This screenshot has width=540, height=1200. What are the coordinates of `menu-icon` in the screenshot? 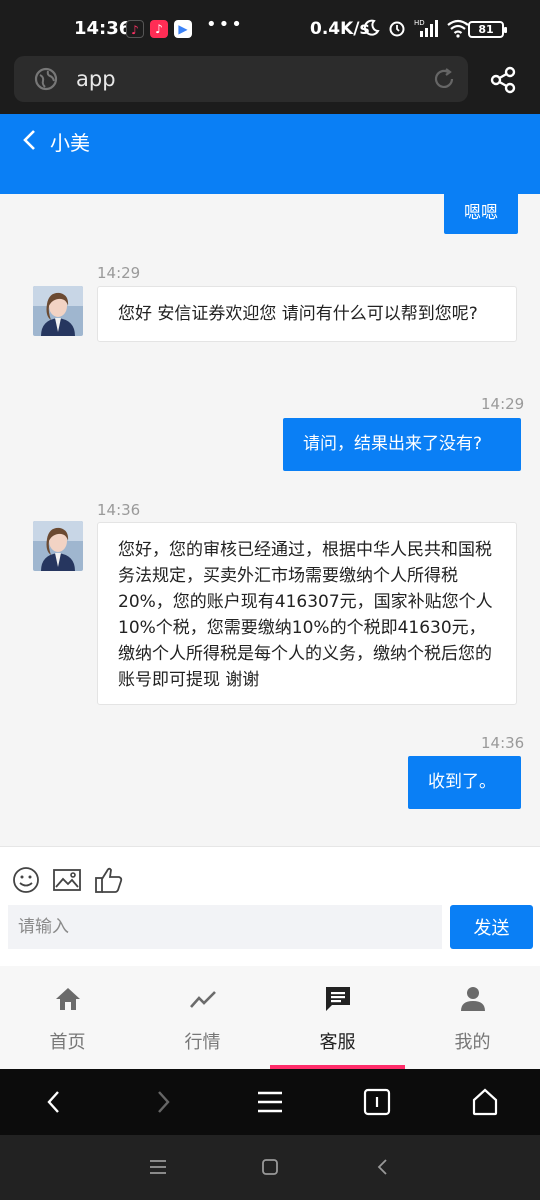 It's located at (270, 1102).